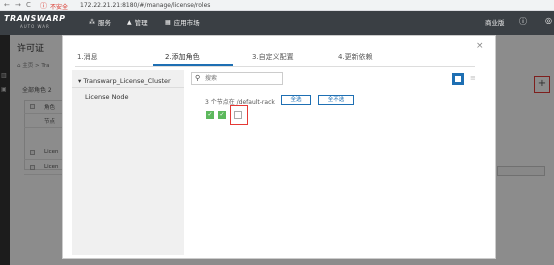 The width and height of the screenshot is (554, 265). Describe the element at coordinates (480, 46) in the screenshot. I see `close-icon: ×` at that location.